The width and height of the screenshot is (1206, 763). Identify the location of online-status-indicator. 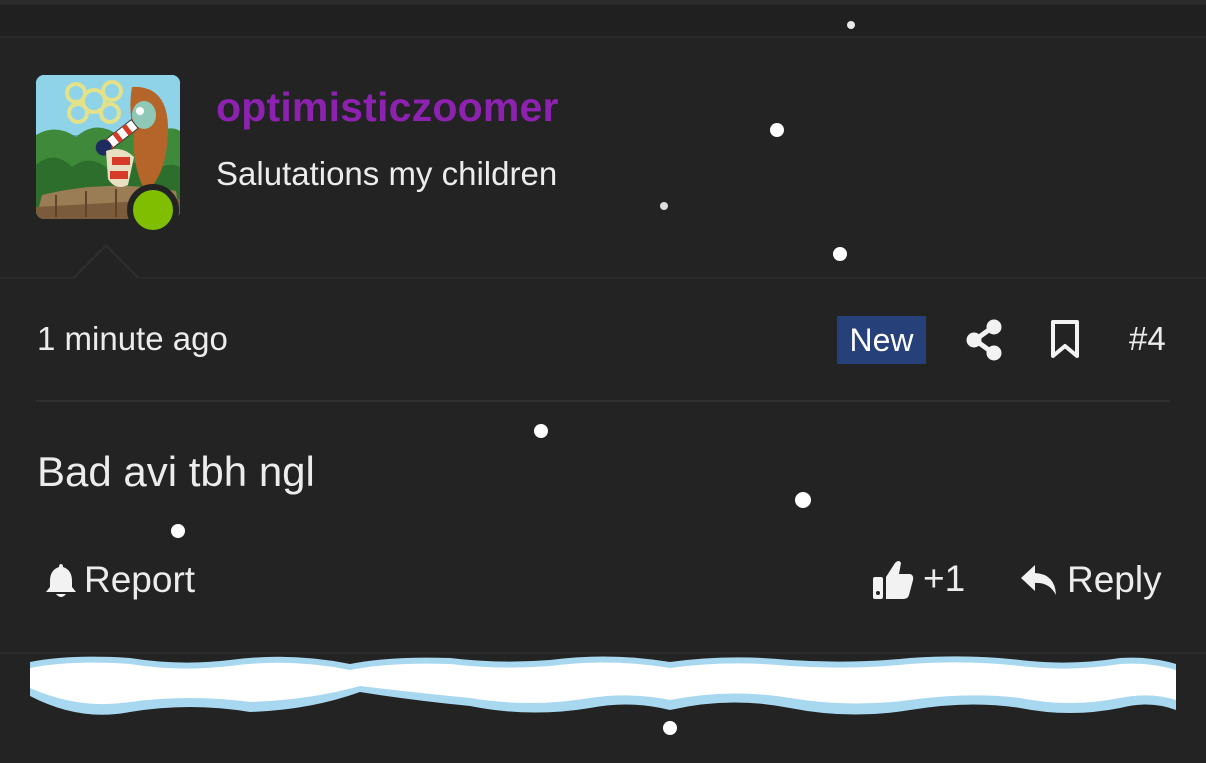
(153, 210).